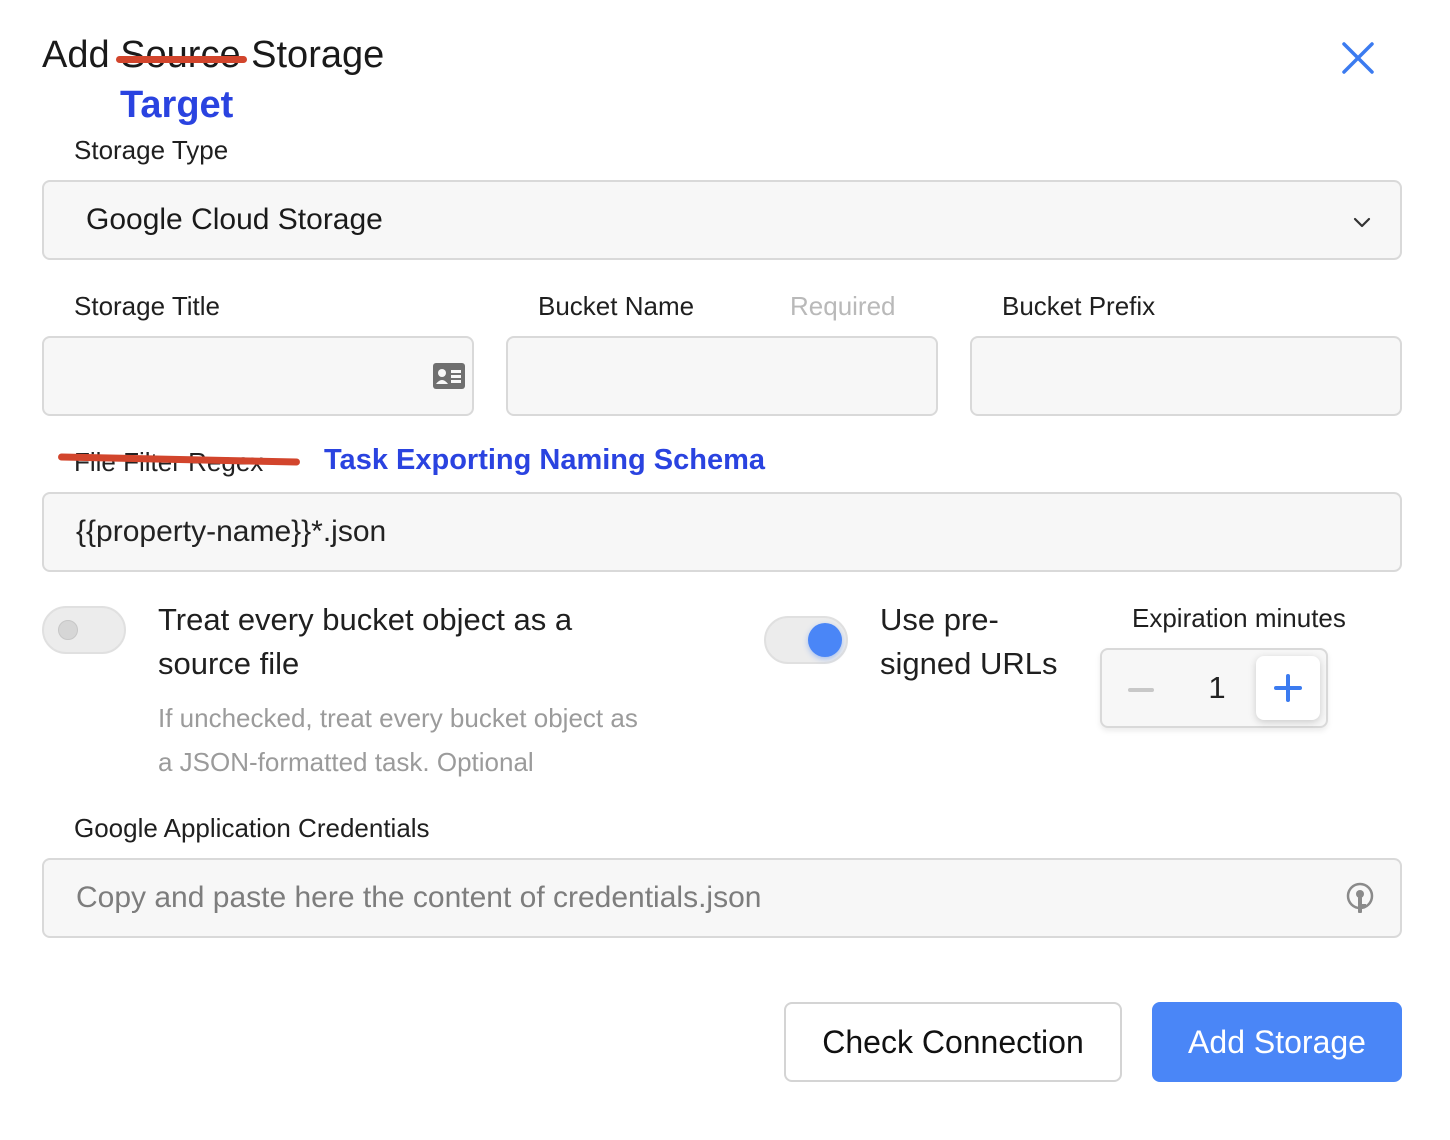 This screenshot has width=1450, height=1140. I want to click on title-suffix: Storage, so click(318, 55).